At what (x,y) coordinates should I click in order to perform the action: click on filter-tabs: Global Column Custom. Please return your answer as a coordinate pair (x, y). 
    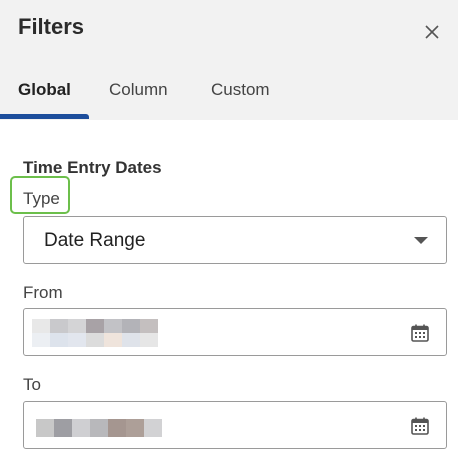
    Looking at the image, I should click on (229, 92).